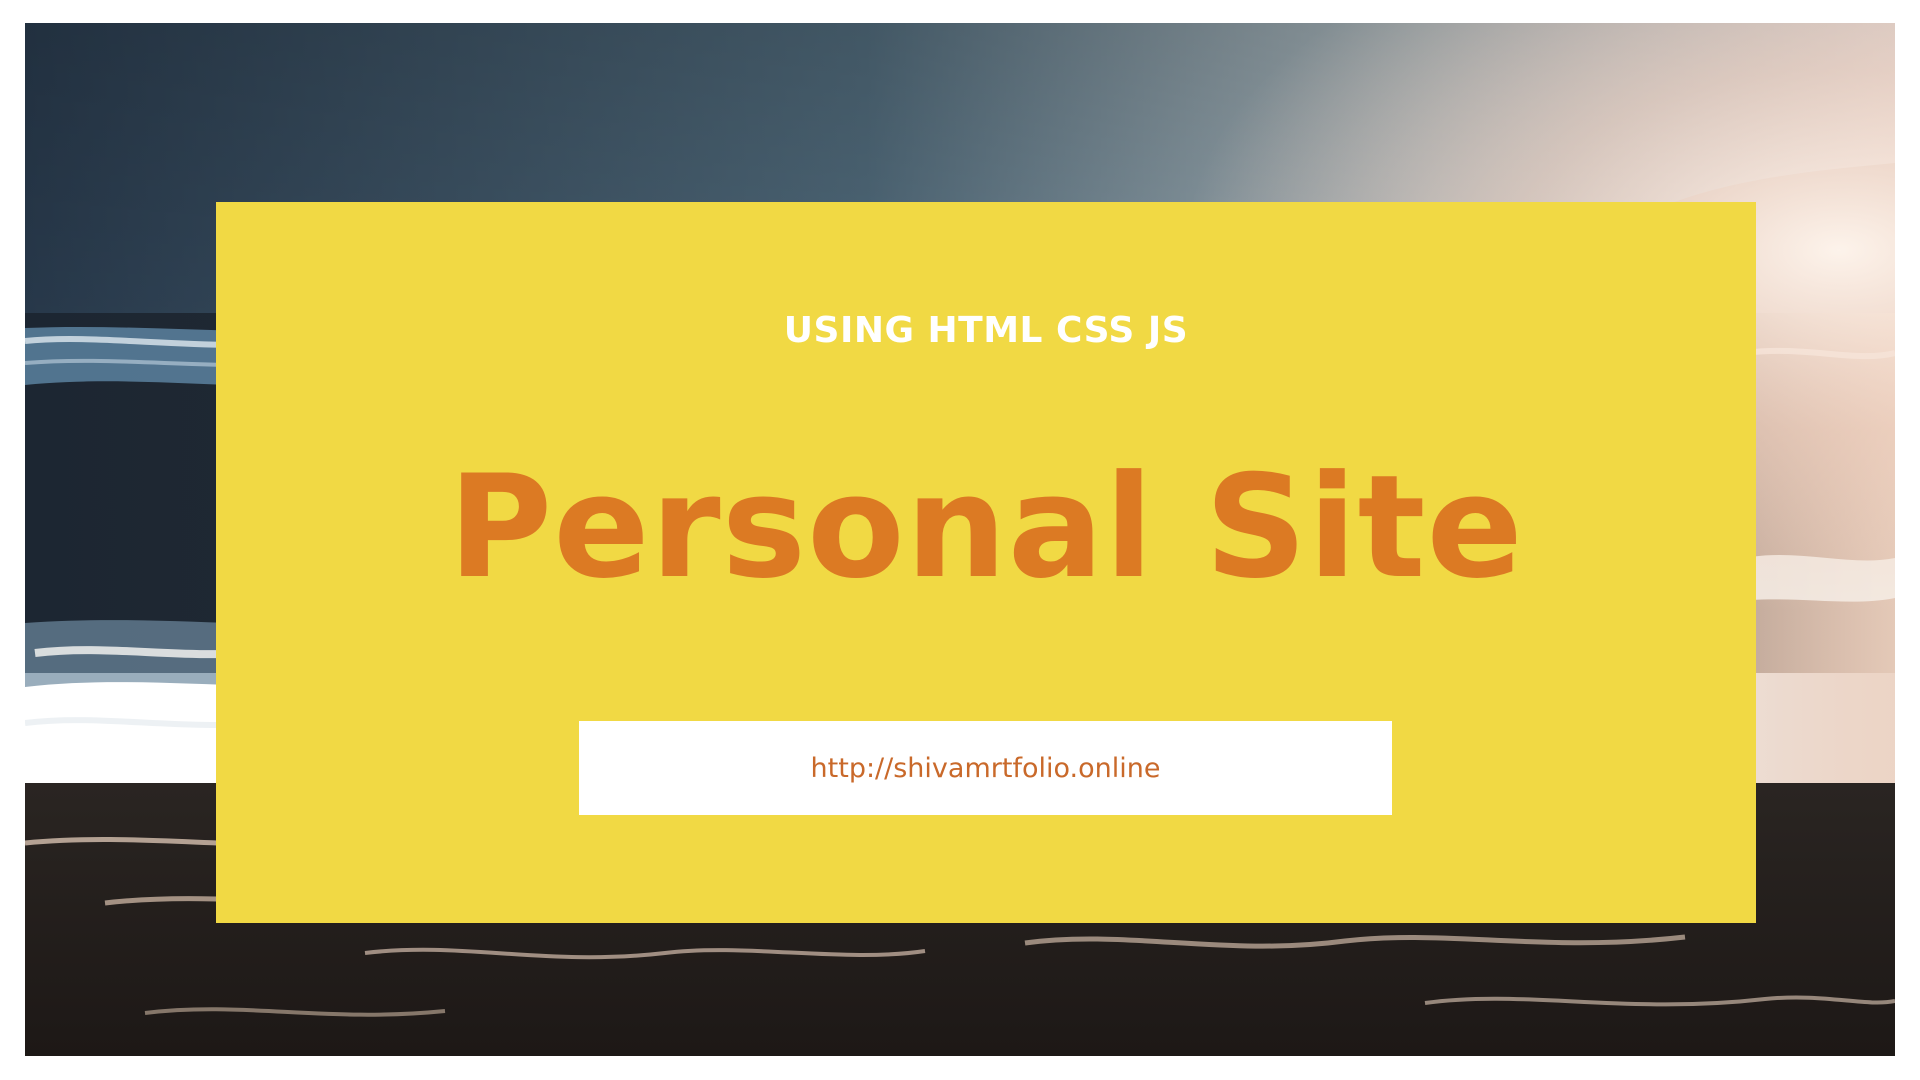  I want to click on site-url-link: http://shivamrtfolio.online, so click(986, 768).